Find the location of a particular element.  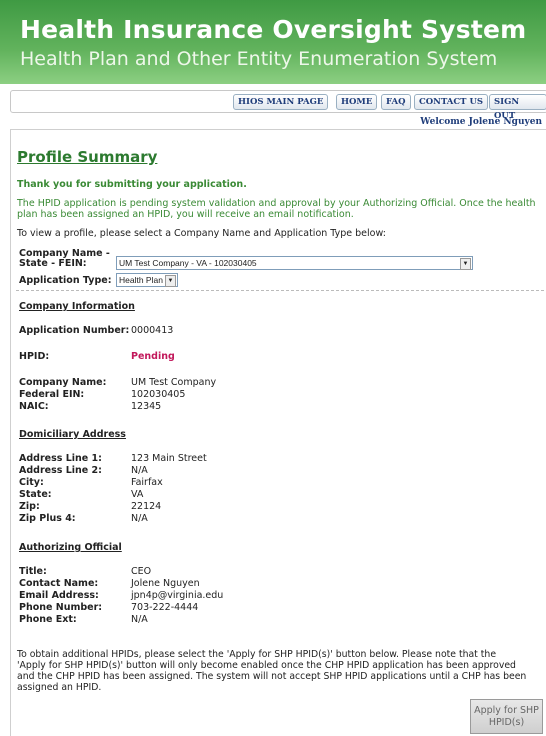

zip-label: Zip: is located at coordinates (29, 506).